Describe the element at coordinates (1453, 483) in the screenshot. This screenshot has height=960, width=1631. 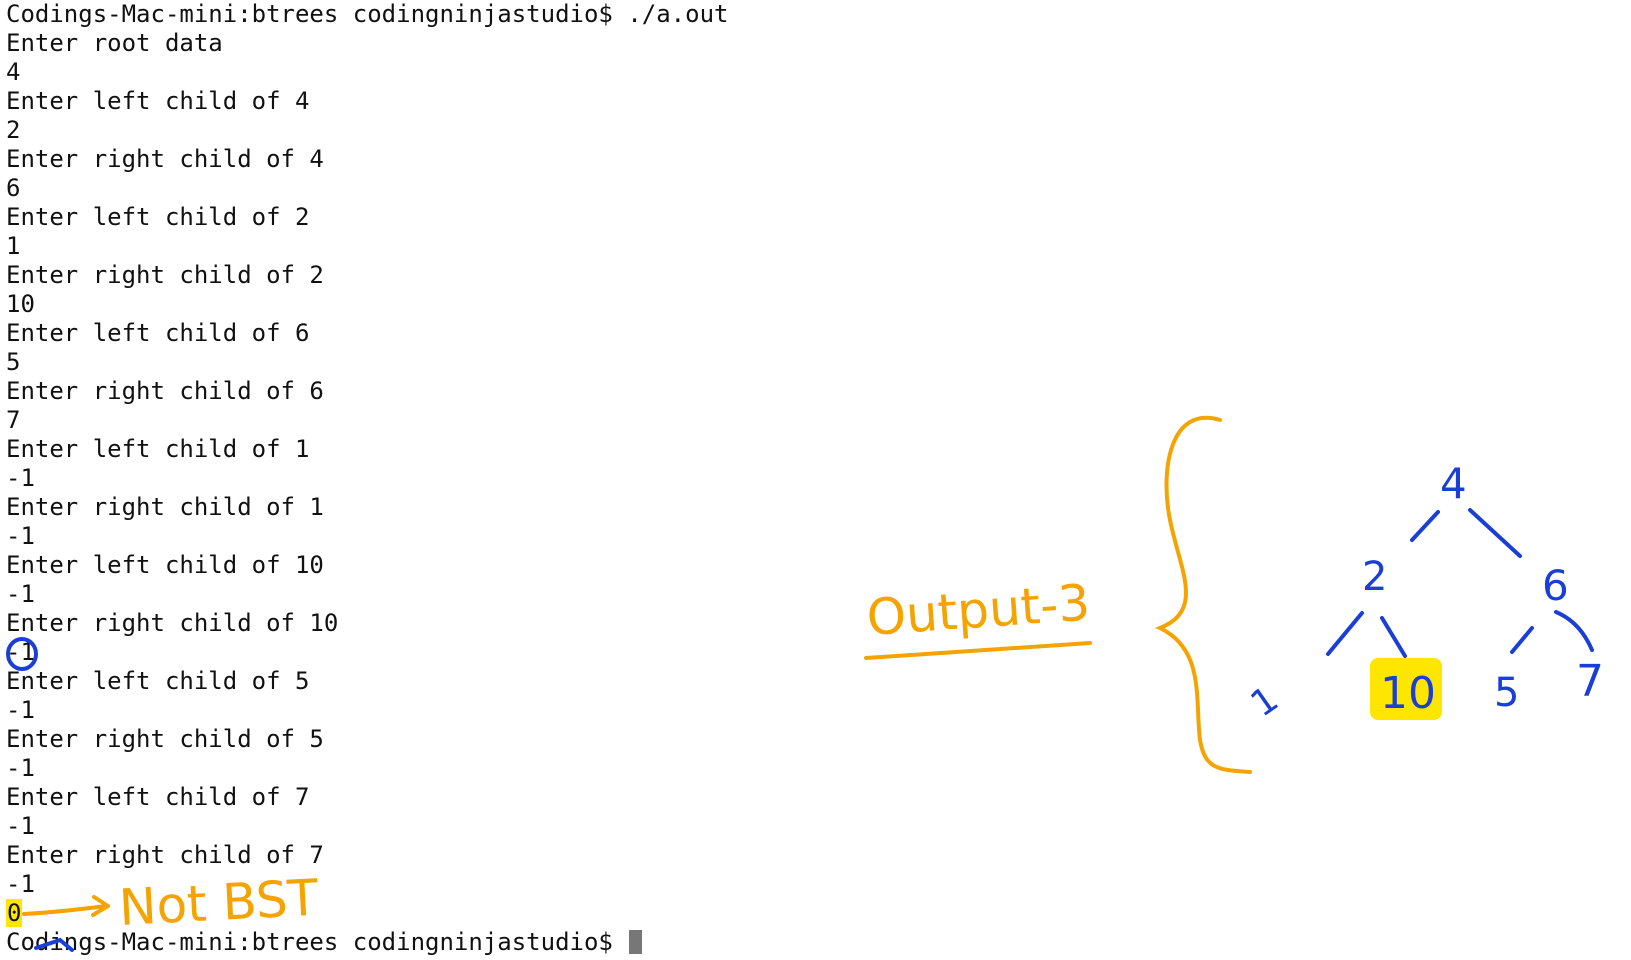
I see `node-root: 4` at that location.